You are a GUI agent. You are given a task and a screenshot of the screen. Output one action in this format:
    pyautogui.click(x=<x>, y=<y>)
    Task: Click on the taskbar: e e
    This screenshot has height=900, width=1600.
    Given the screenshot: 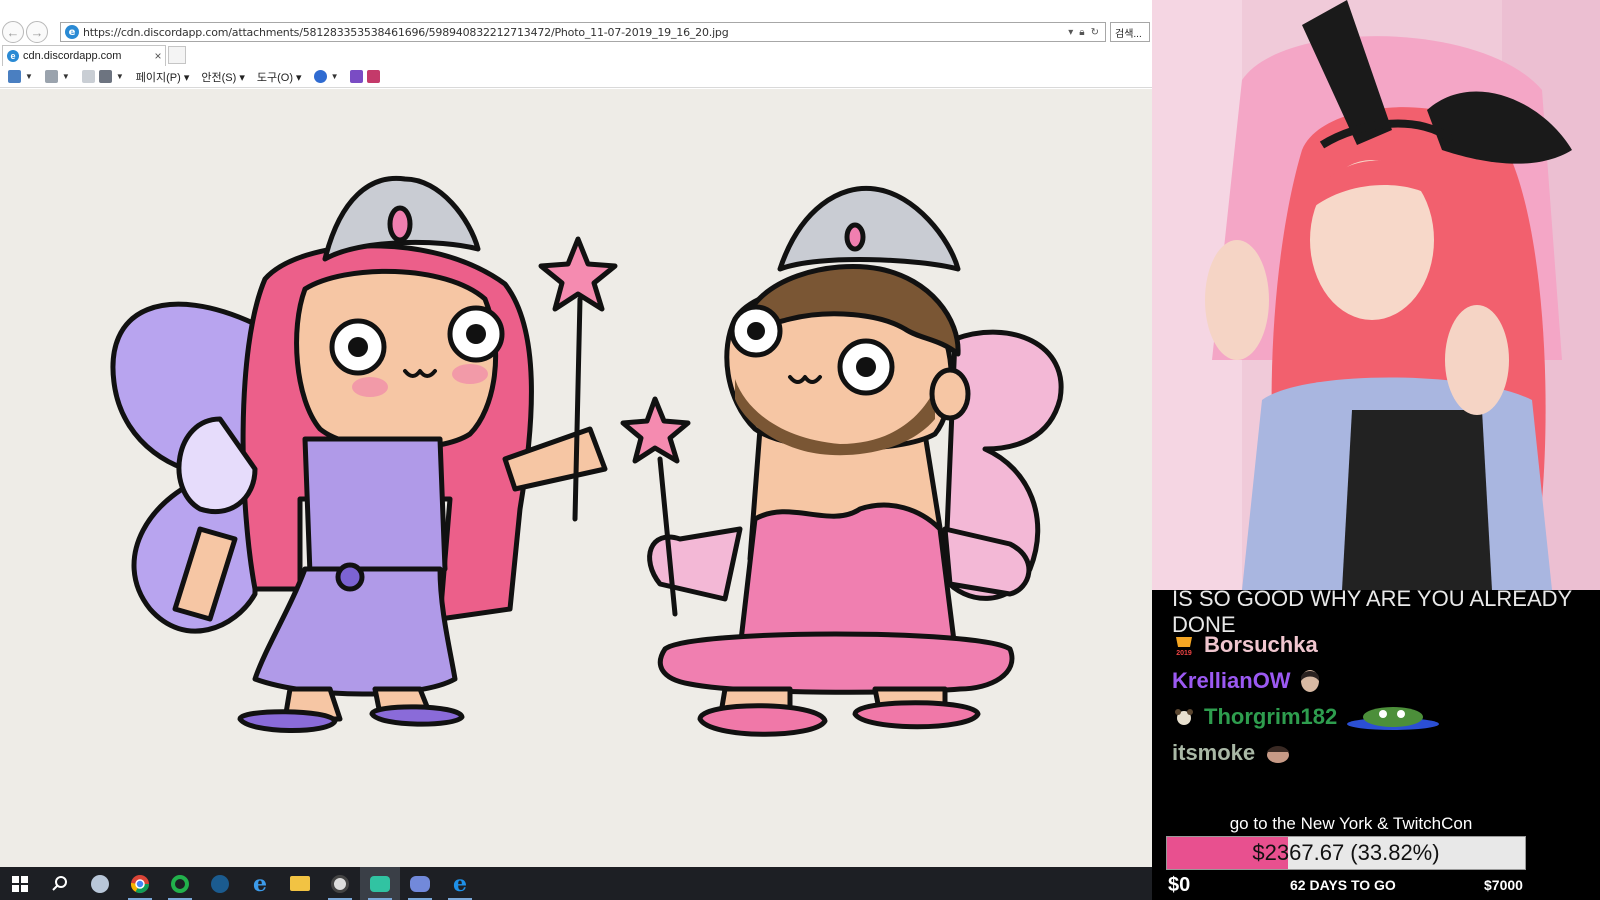 What is the action you would take?
    pyautogui.click(x=576, y=883)
    